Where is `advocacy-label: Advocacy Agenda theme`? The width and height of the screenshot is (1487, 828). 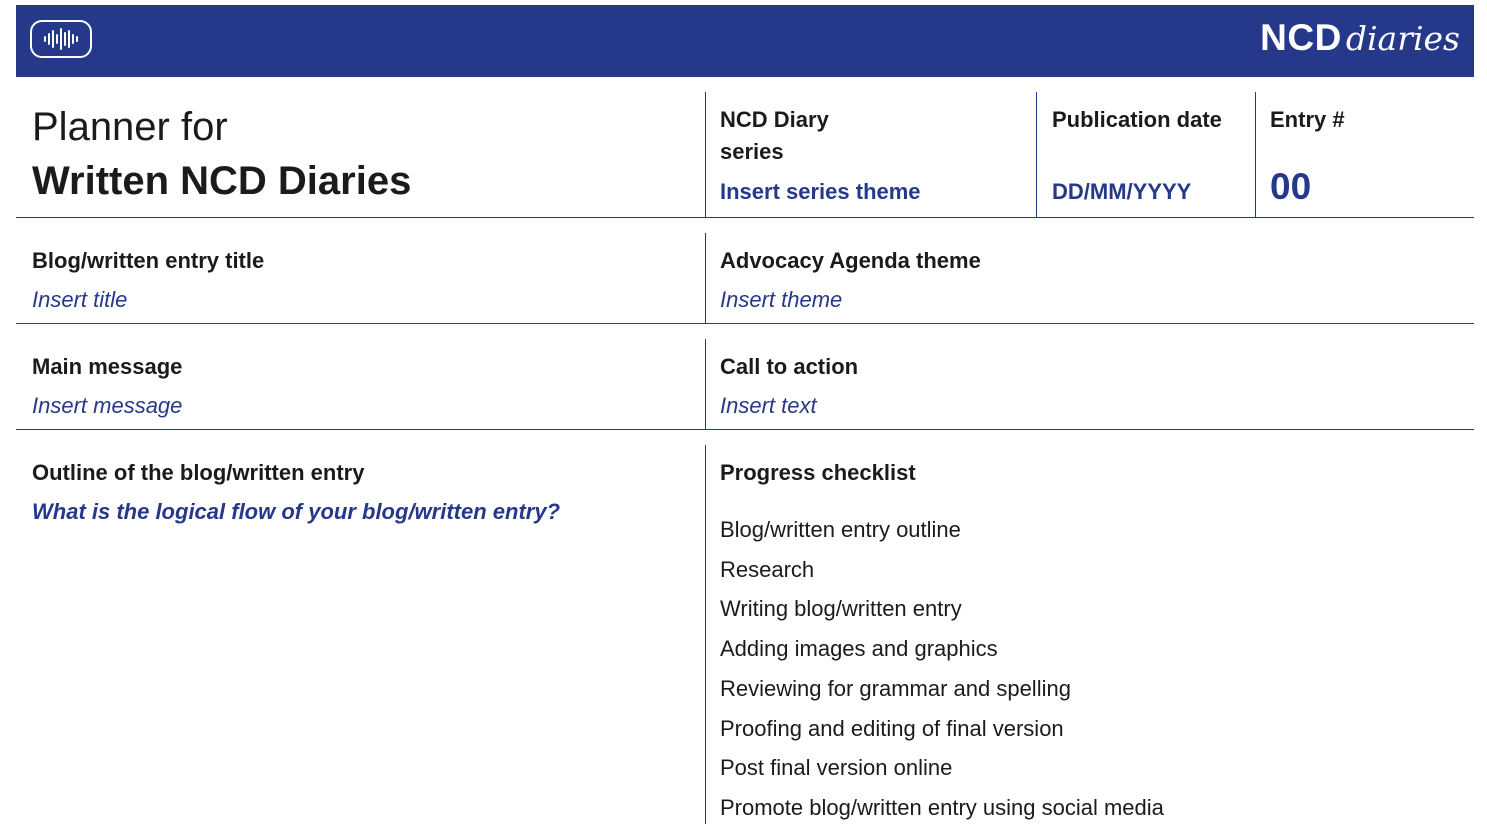
advocacy-label: Advocacy Agenda theme is located at coordinates (850, 260).